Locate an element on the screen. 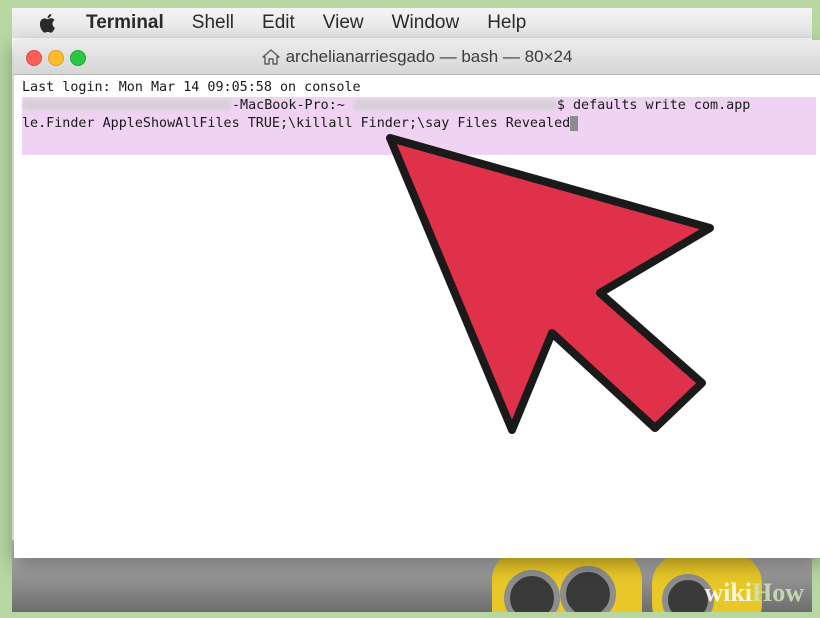 This screenshot has width=820, height=618. prompt-host: -MacBook-Pro:~ is located at coordinates (288, 105).